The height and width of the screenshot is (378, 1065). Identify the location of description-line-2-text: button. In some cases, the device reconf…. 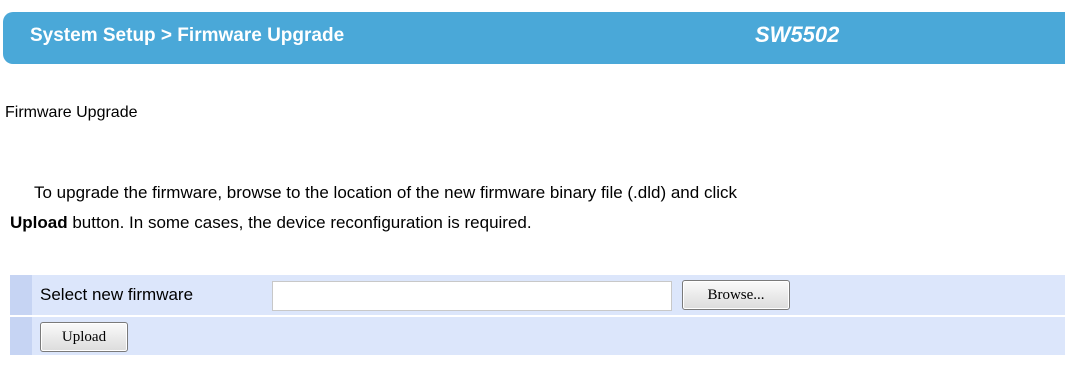
(299, 222).